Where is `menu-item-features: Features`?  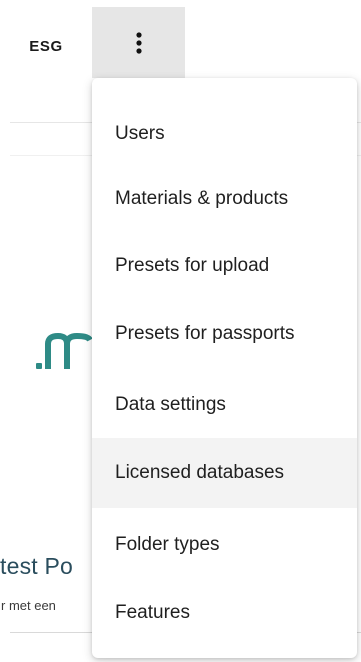
menu-item-features: Features is located at coordinates (224, 613).